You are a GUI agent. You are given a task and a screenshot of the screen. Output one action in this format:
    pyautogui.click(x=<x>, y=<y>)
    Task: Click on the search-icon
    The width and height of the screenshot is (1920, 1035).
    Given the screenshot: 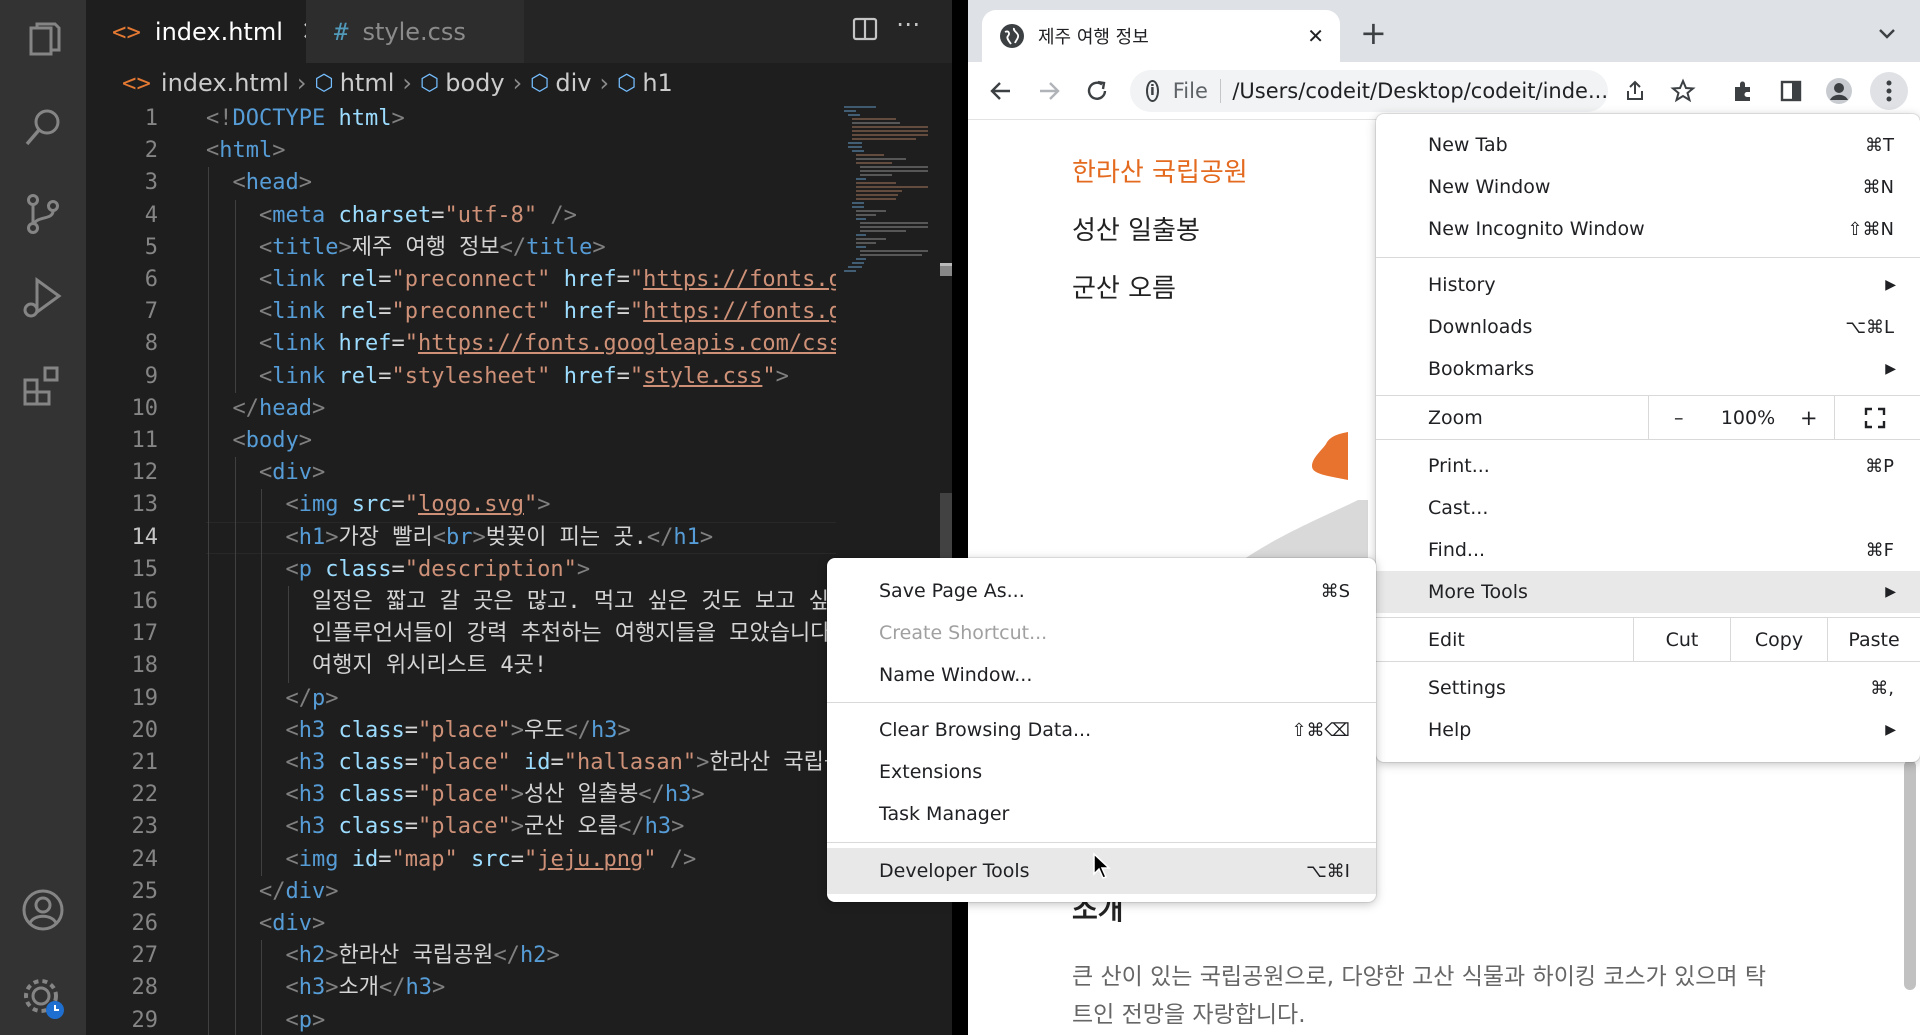 What is the action you would take?
    pyautogui.click(x=43, y=128)
    